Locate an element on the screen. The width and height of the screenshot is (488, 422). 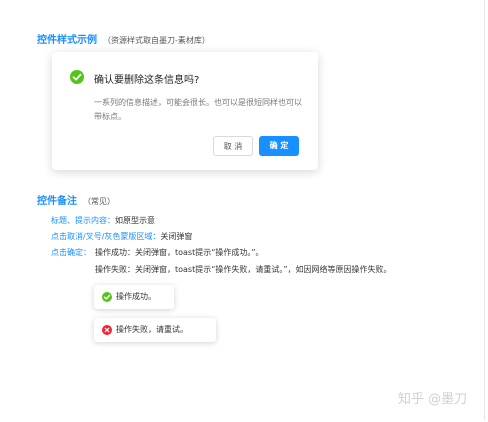
section-subtitle: （资源样式取自墨刀-素材库） is located at coordinates (156, 40).